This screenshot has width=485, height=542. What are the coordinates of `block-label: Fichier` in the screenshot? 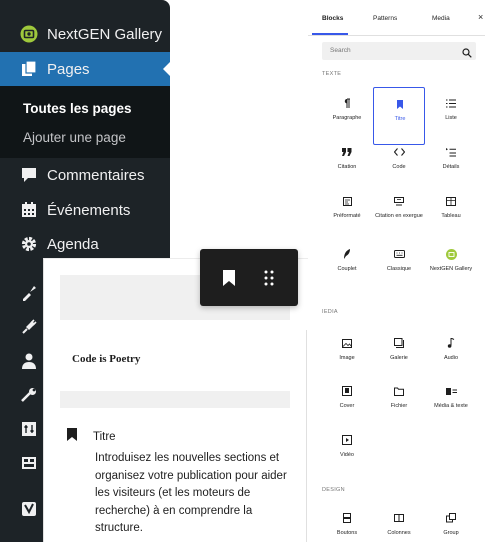 It's located at (399, 406).